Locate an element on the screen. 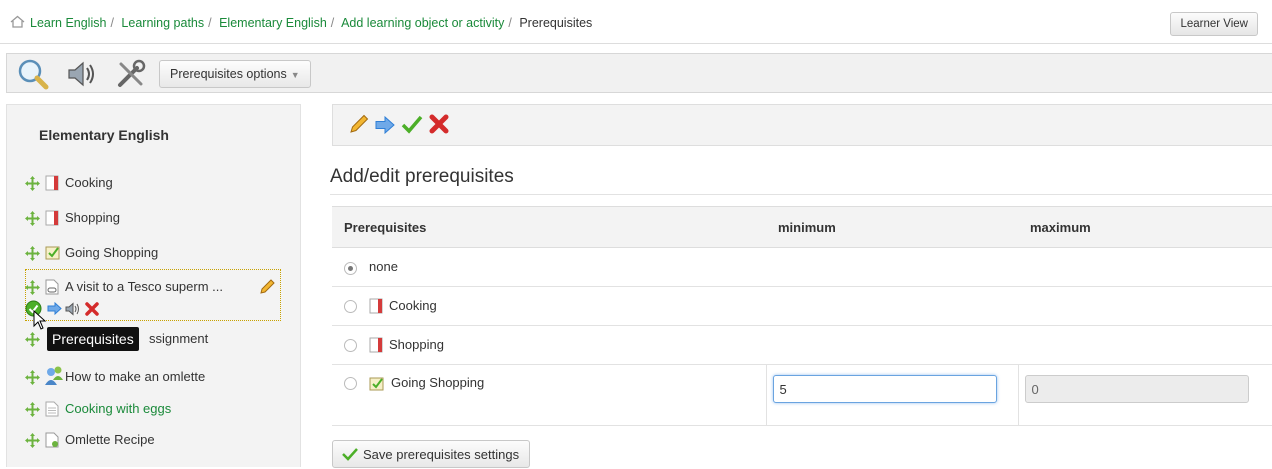  sidebar-item-label: Cooking is located at coordinates (89, 182).